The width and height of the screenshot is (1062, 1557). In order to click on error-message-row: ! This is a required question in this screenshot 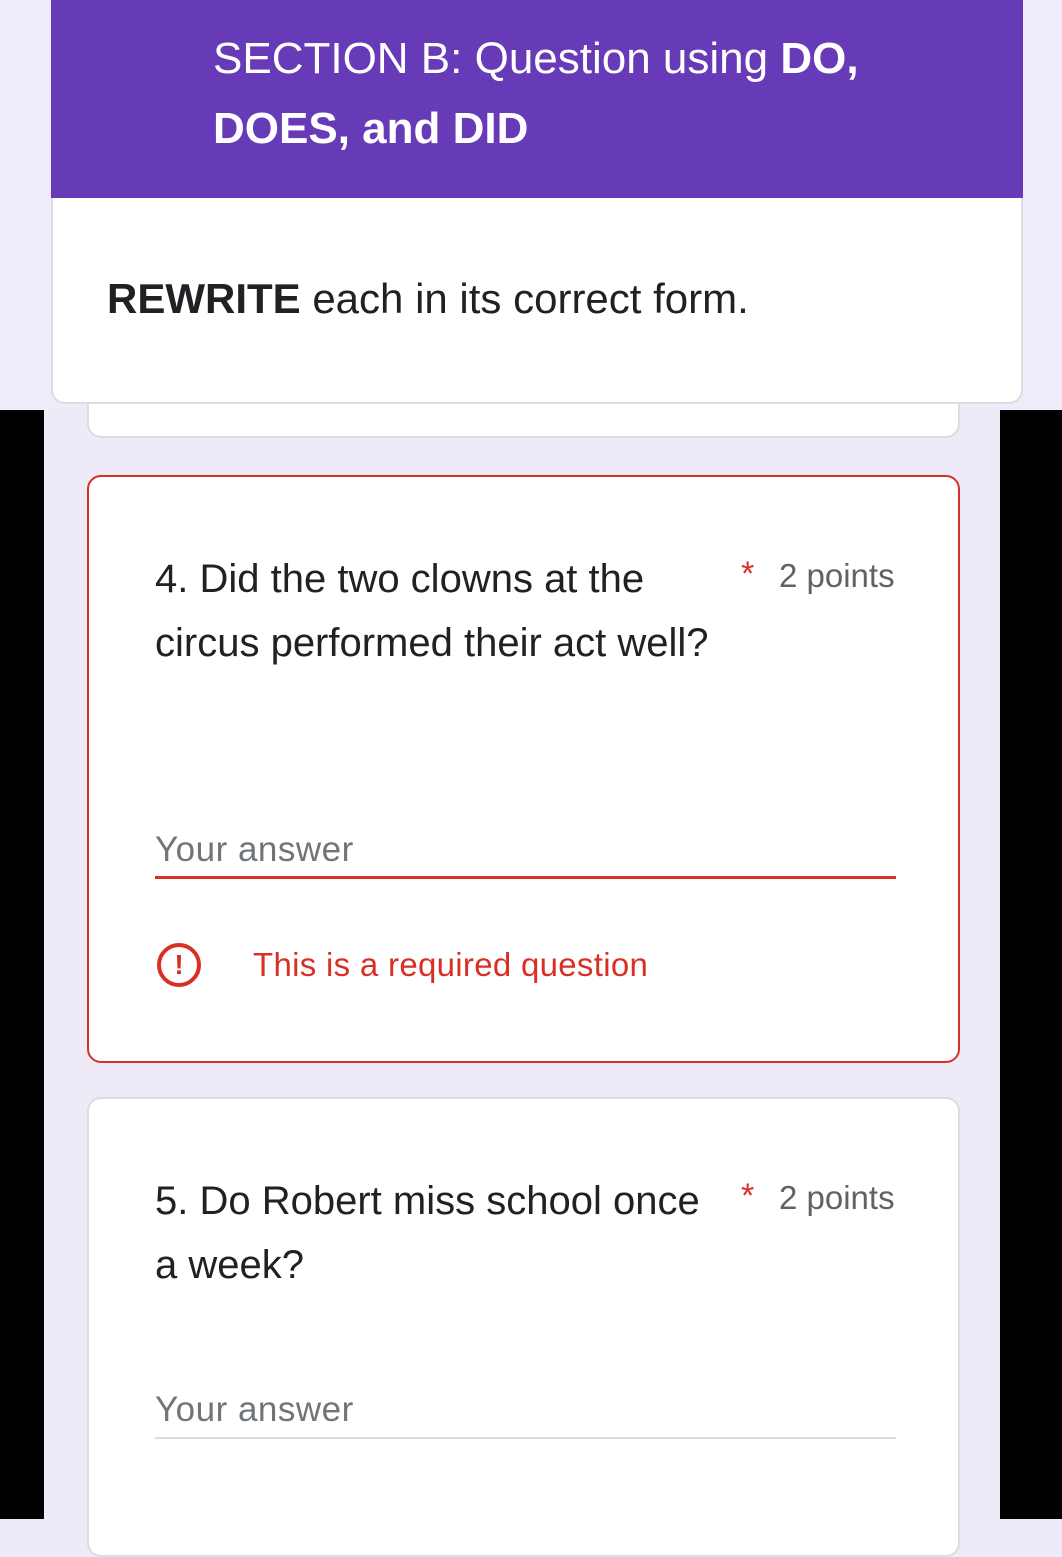, I will do `click(402, 965)`.